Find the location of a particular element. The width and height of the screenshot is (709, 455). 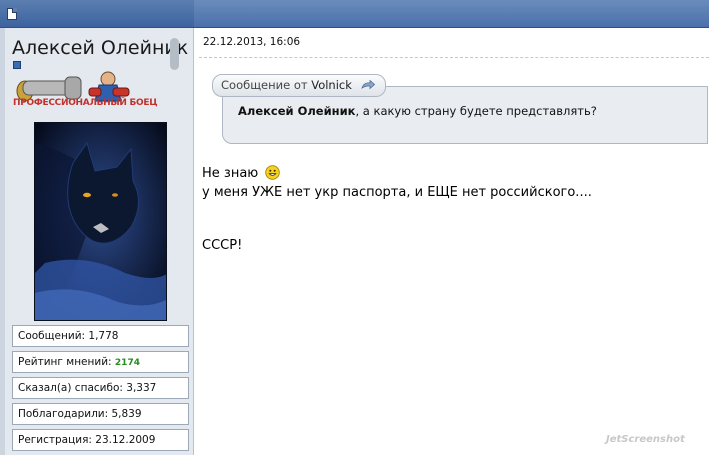

stat-posts: Сообщений: 1,778 is located at coordinates (100, 336).